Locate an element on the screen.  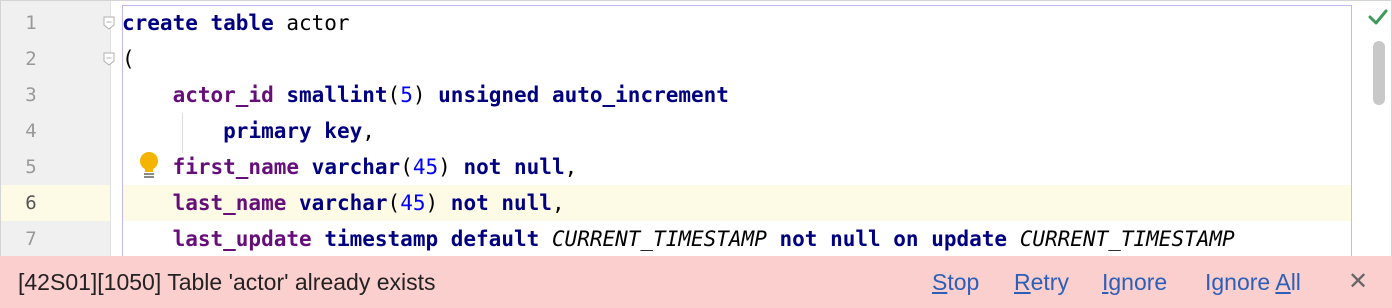
line-number: 5 is located at coordinates (31, 167).